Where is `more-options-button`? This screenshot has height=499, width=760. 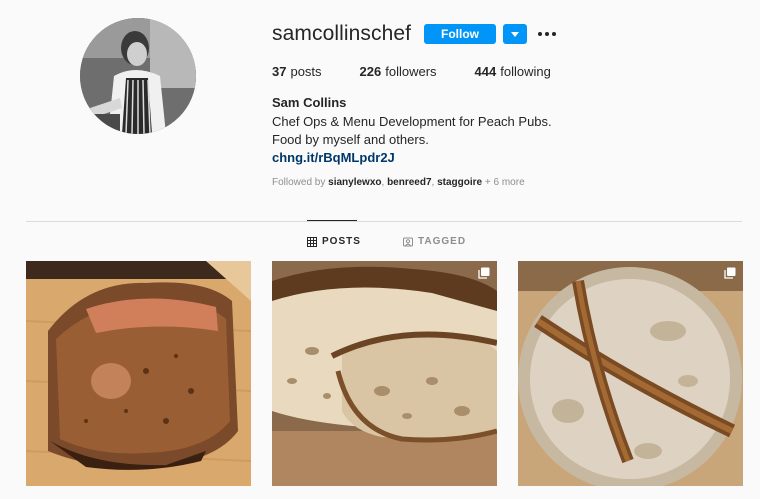
more-options-button is located at coordinates (547, 34).